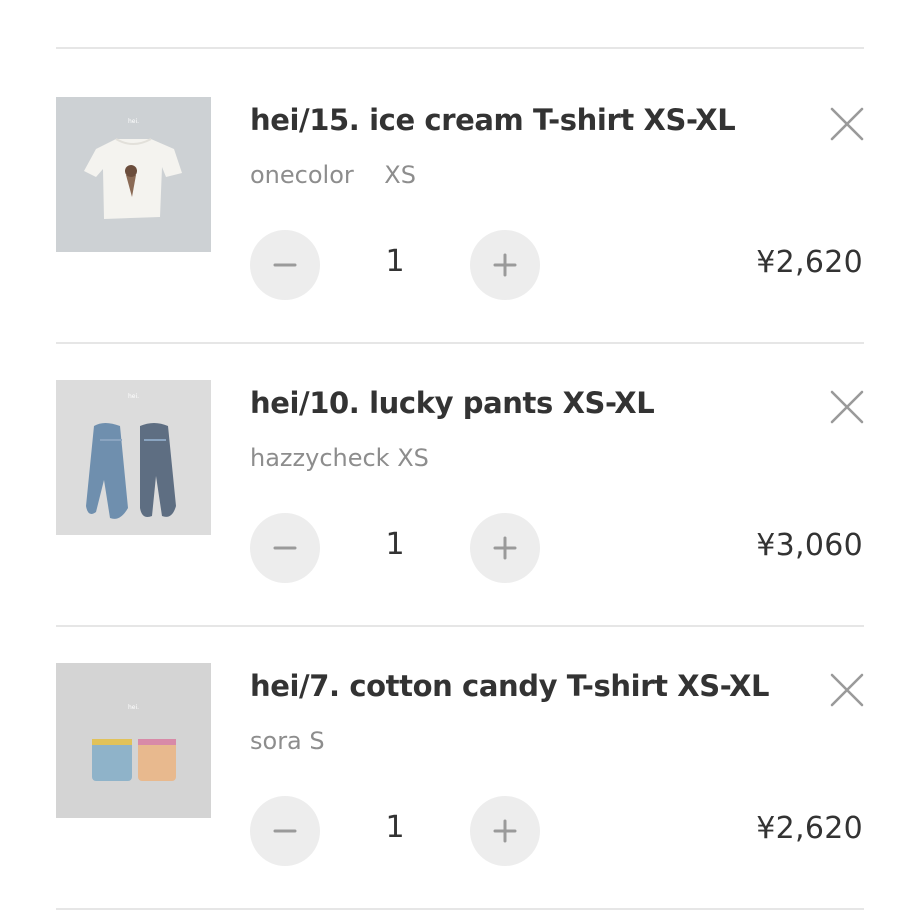  Describe the element at coordinates (339, 458) in the screenshot. I see `product-variant: hazzycheck XS` at that location.